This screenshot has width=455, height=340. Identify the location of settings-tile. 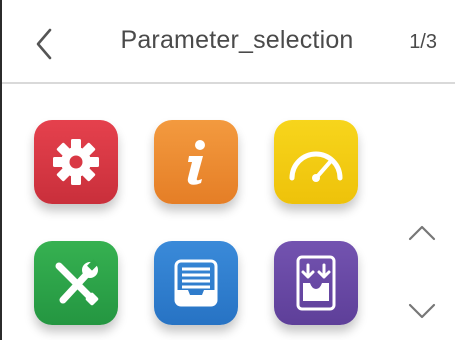
(76, 162).